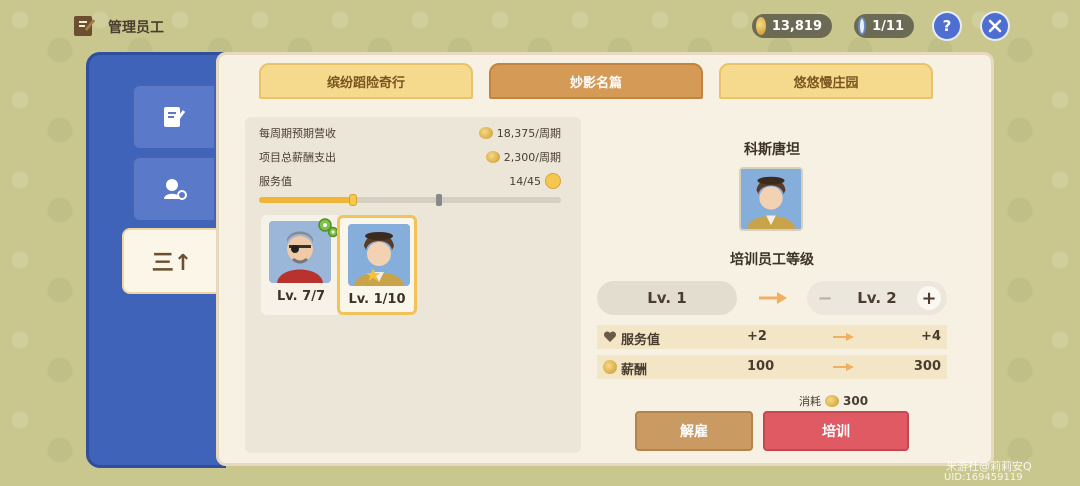  Describe the element at coordinates (634, 370) in the screenshot. I see `compare-label: 薪酬` at that location.